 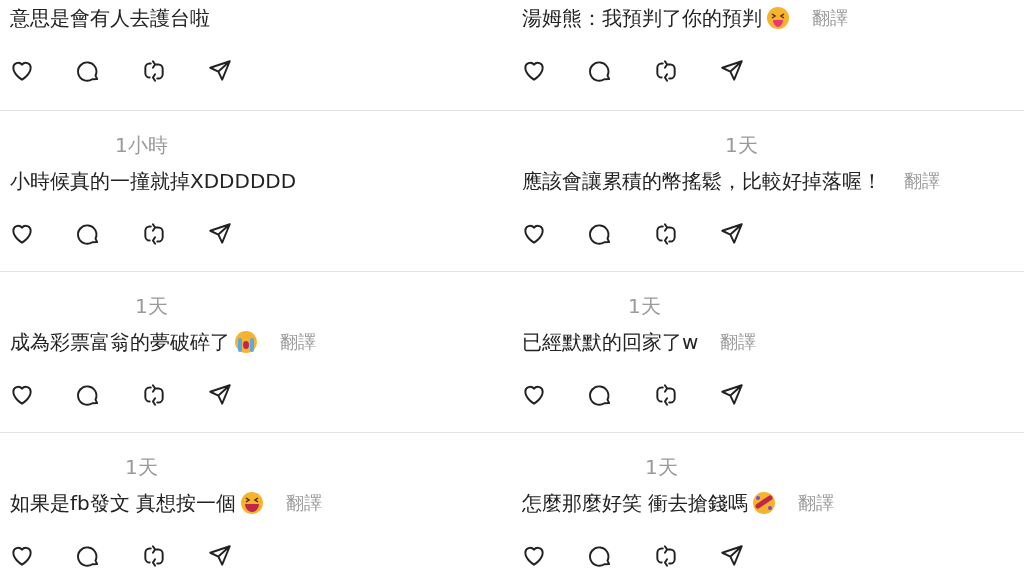 I want to click on comment-text: 意思是會有人去護台啦, so click(x=110, y=18).